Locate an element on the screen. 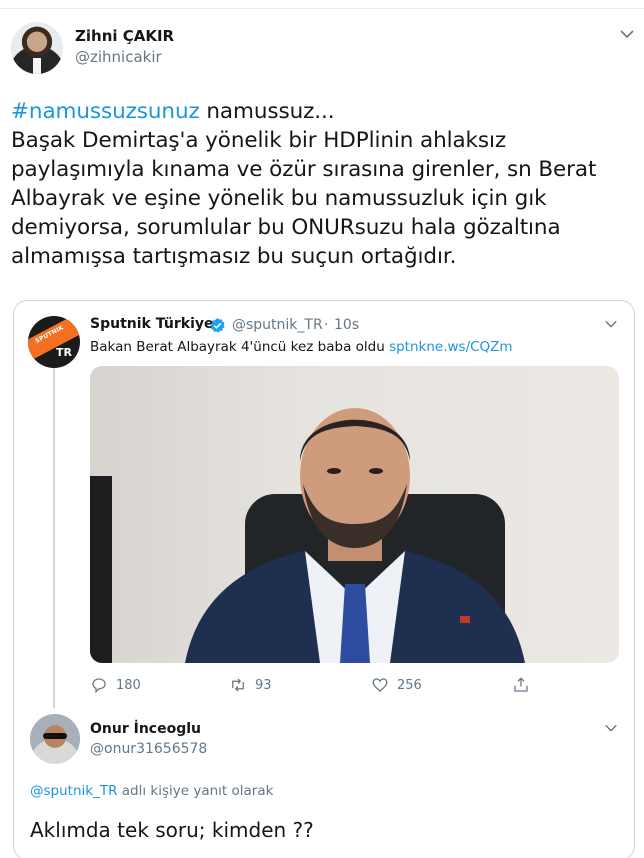  reply-icon is located at coordinates (99, 686).